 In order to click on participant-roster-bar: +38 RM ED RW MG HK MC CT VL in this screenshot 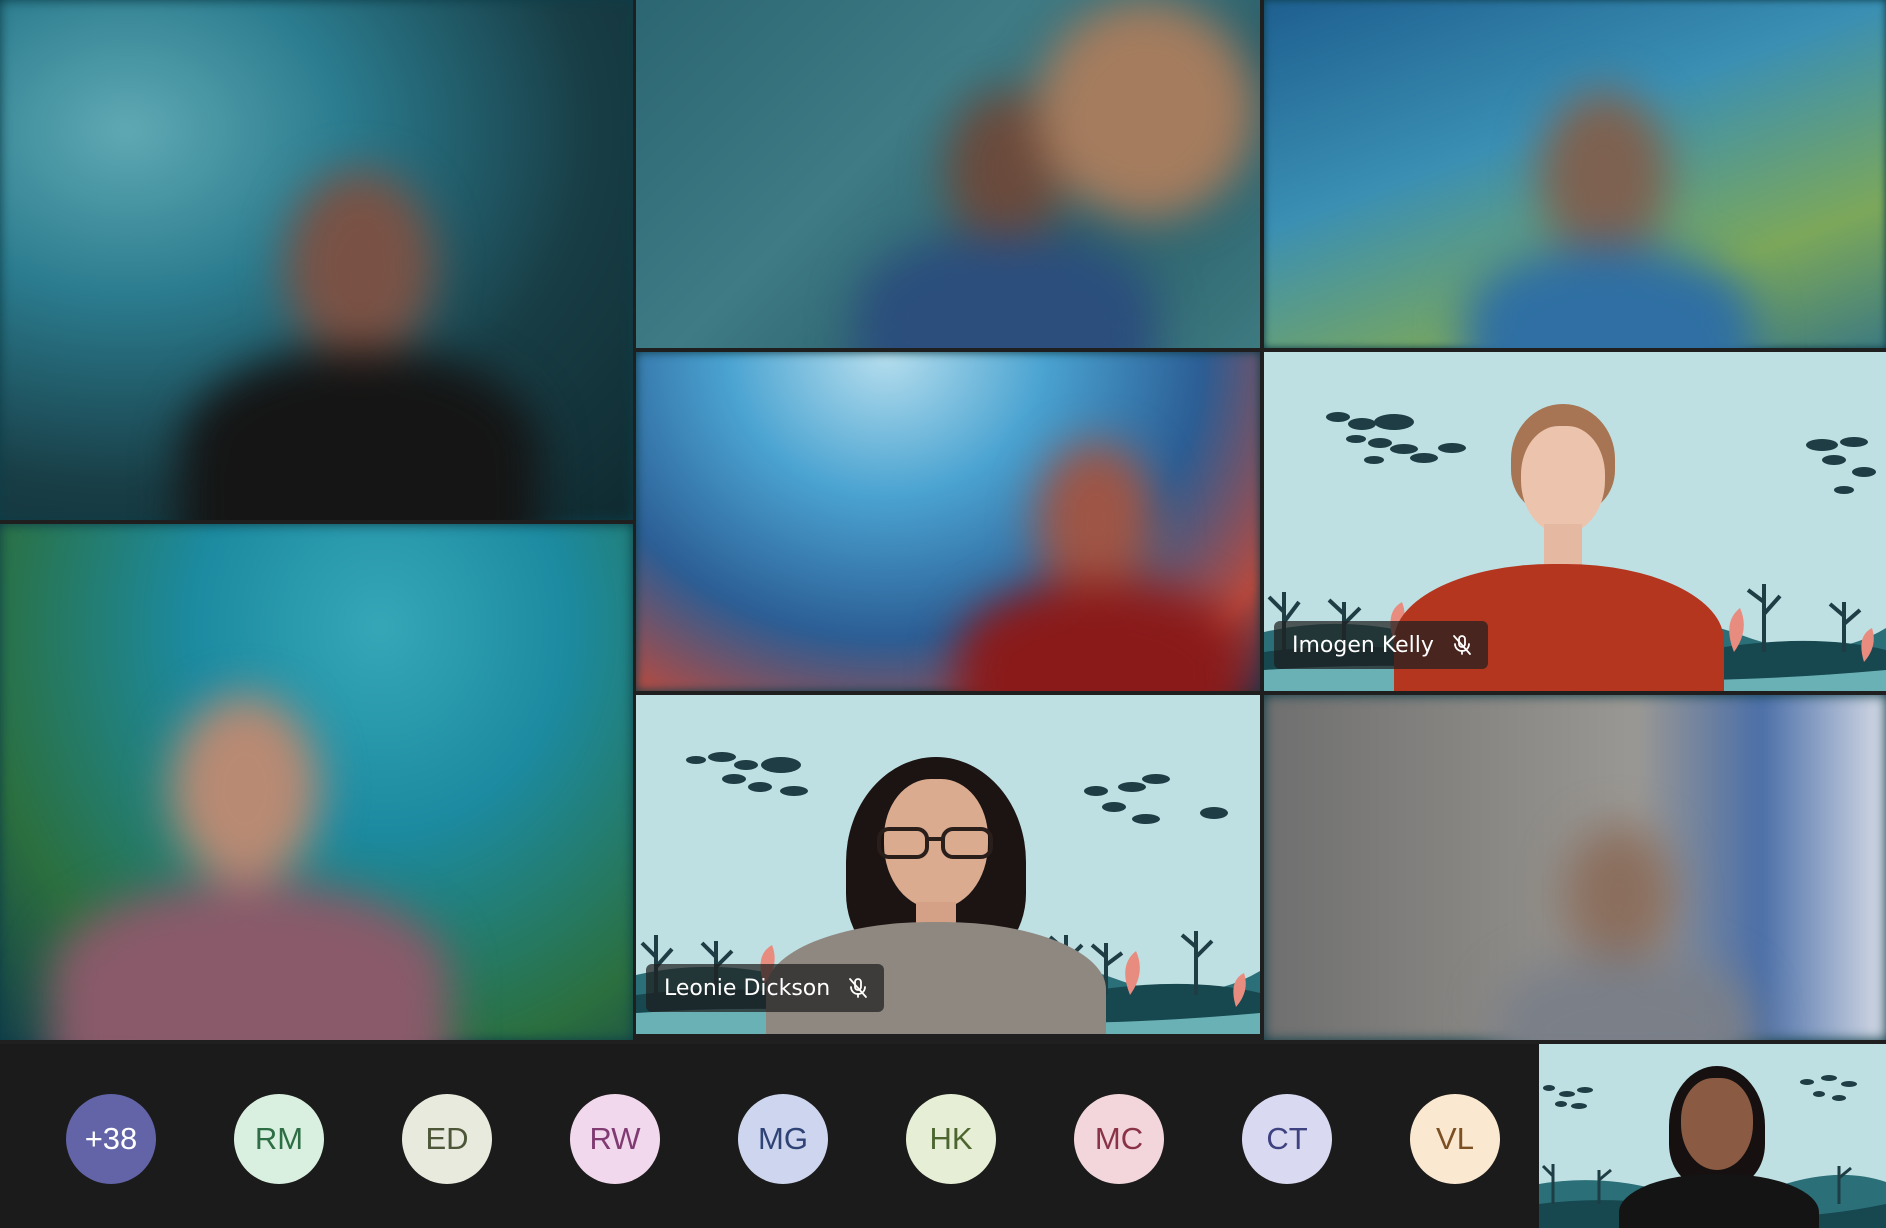, I will do `click(769, 1136)`.